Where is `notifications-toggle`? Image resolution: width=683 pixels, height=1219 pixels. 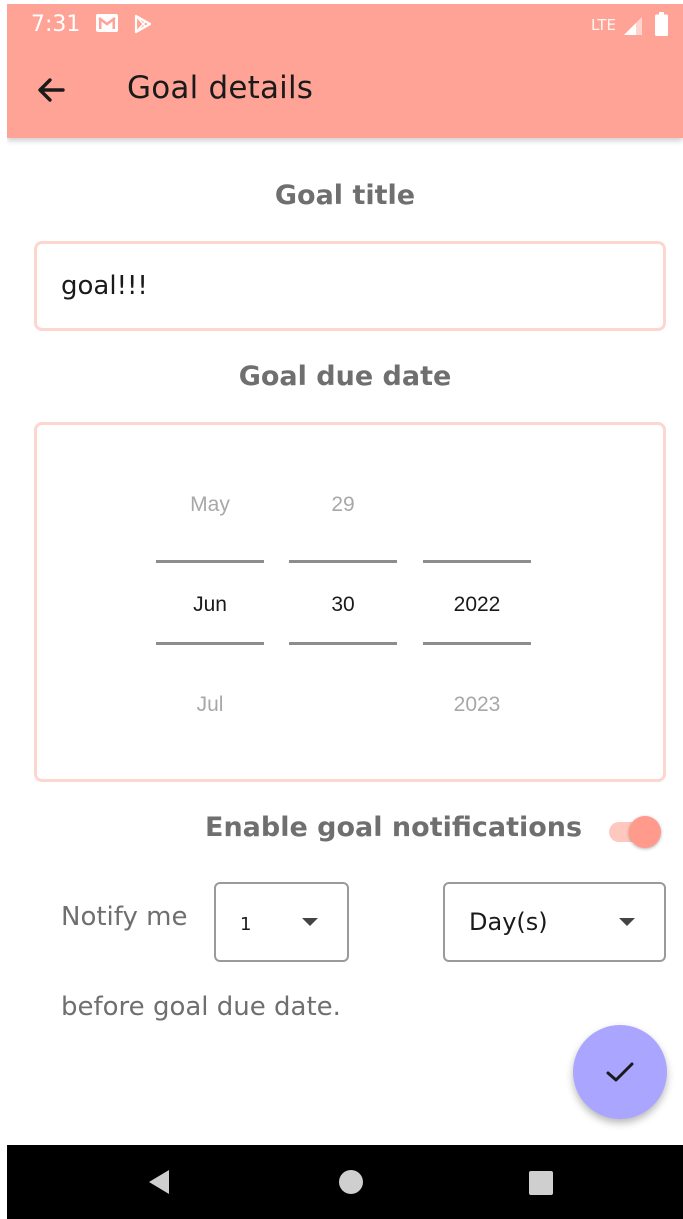
notifications-toggle is located at coordinates (635, 830).